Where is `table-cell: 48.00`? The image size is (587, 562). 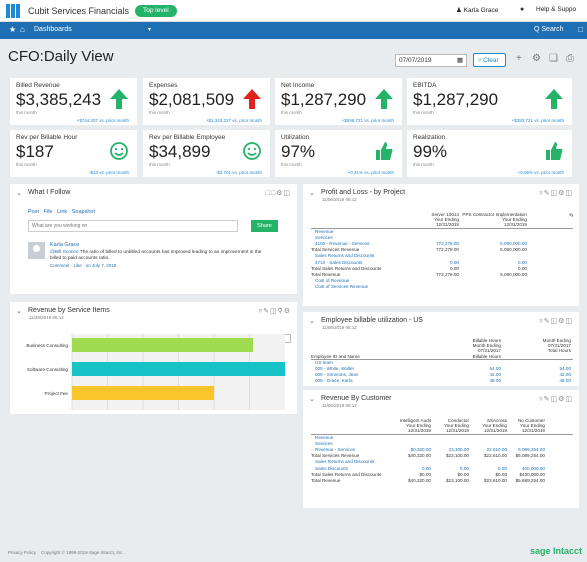
table-cell: 48.00 is located at coordinates (495, 381).